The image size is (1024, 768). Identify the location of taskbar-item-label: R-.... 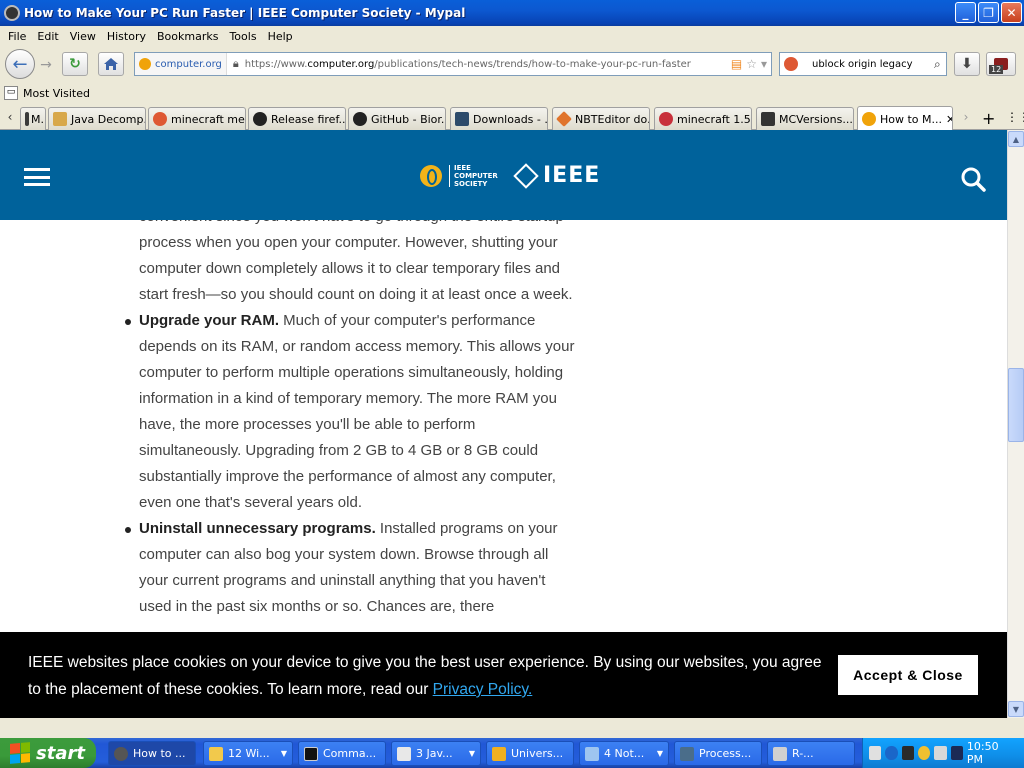
(803, 753).